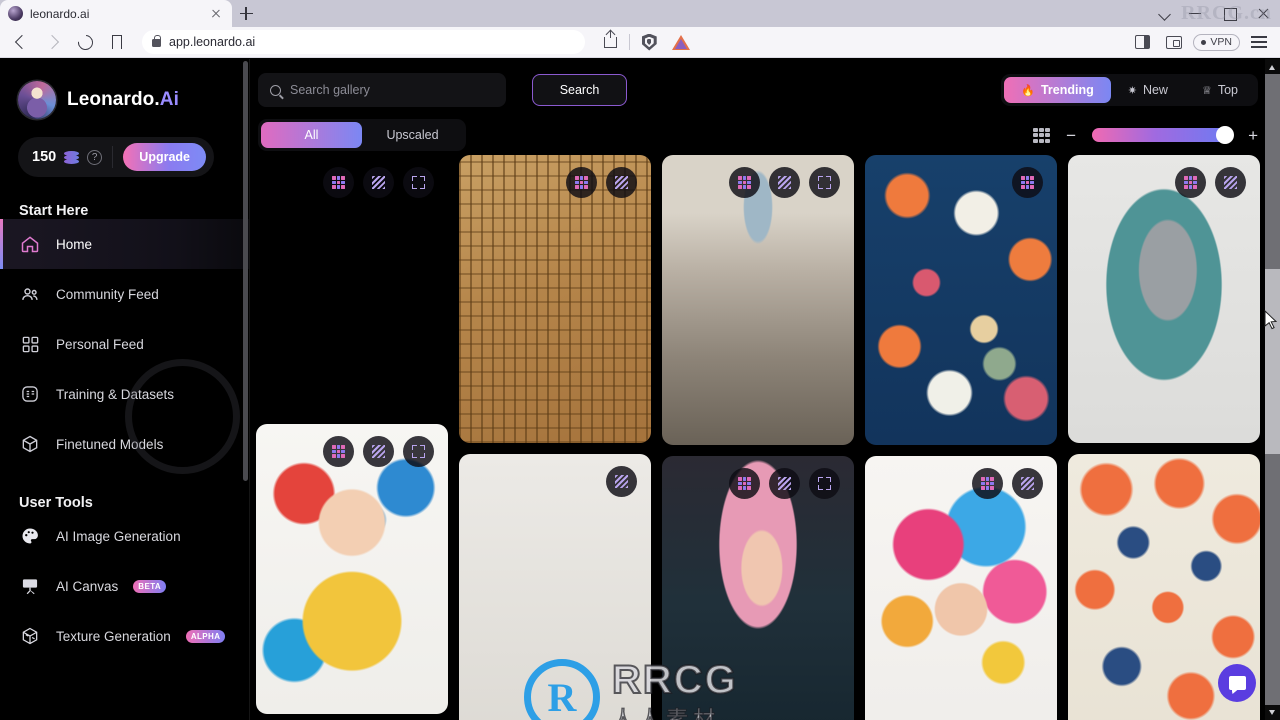 The image size is (1280, 720). I want to click on reload-button, so click(85, 42).